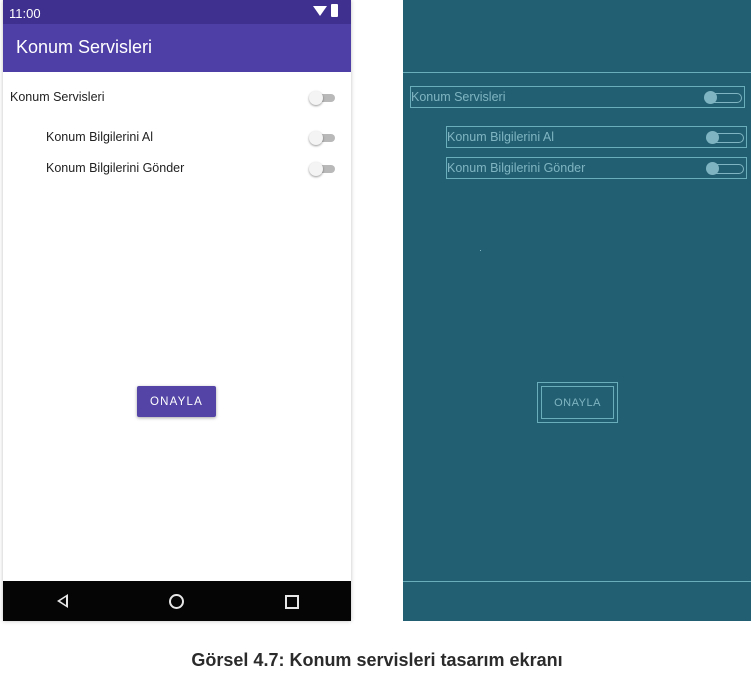 This screenshot has width=754, height=674. What do you see at coordinates (577, 97) in the screenshot?
I see `blueprint-row-location-services: Konum Servisleri` at bounding box center [577, 97].